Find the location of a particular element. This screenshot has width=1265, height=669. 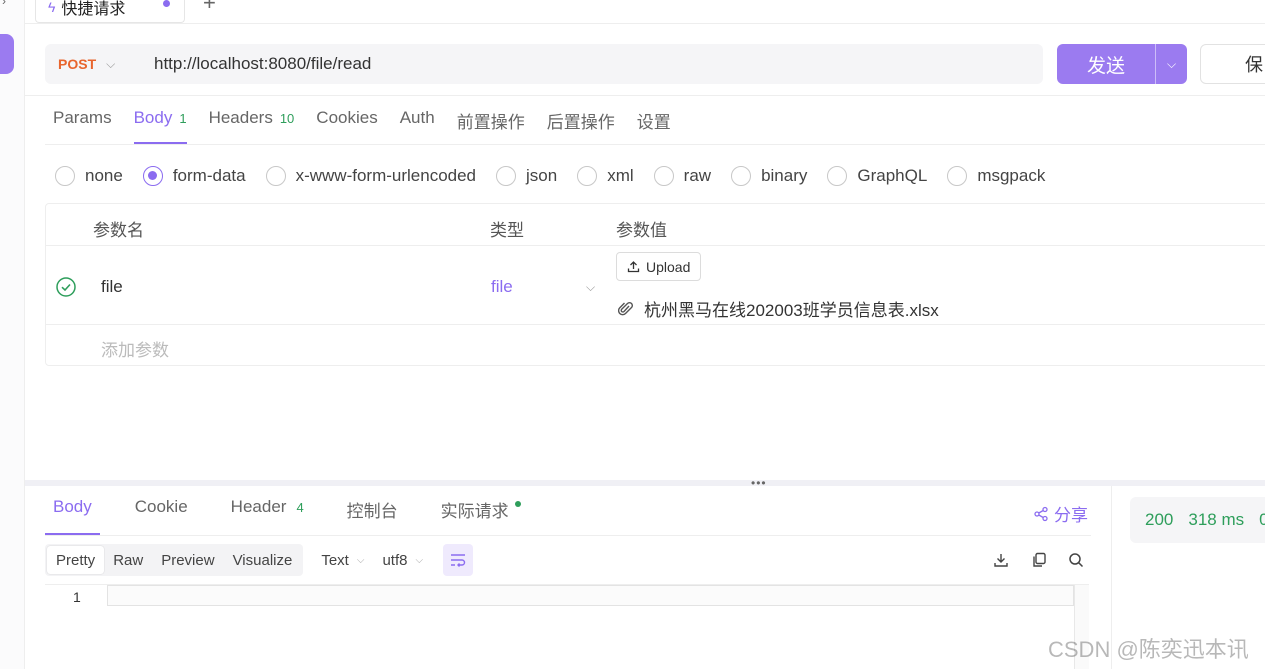

radio-label: x-www-form-urlencoded is located at coordinates (386, 175).